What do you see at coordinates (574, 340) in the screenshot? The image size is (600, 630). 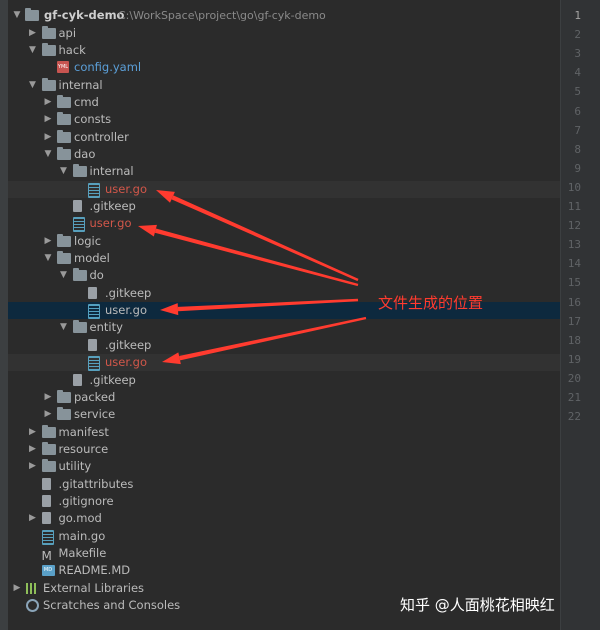 I see `line-number: 18` at bounding box center [574, 340].